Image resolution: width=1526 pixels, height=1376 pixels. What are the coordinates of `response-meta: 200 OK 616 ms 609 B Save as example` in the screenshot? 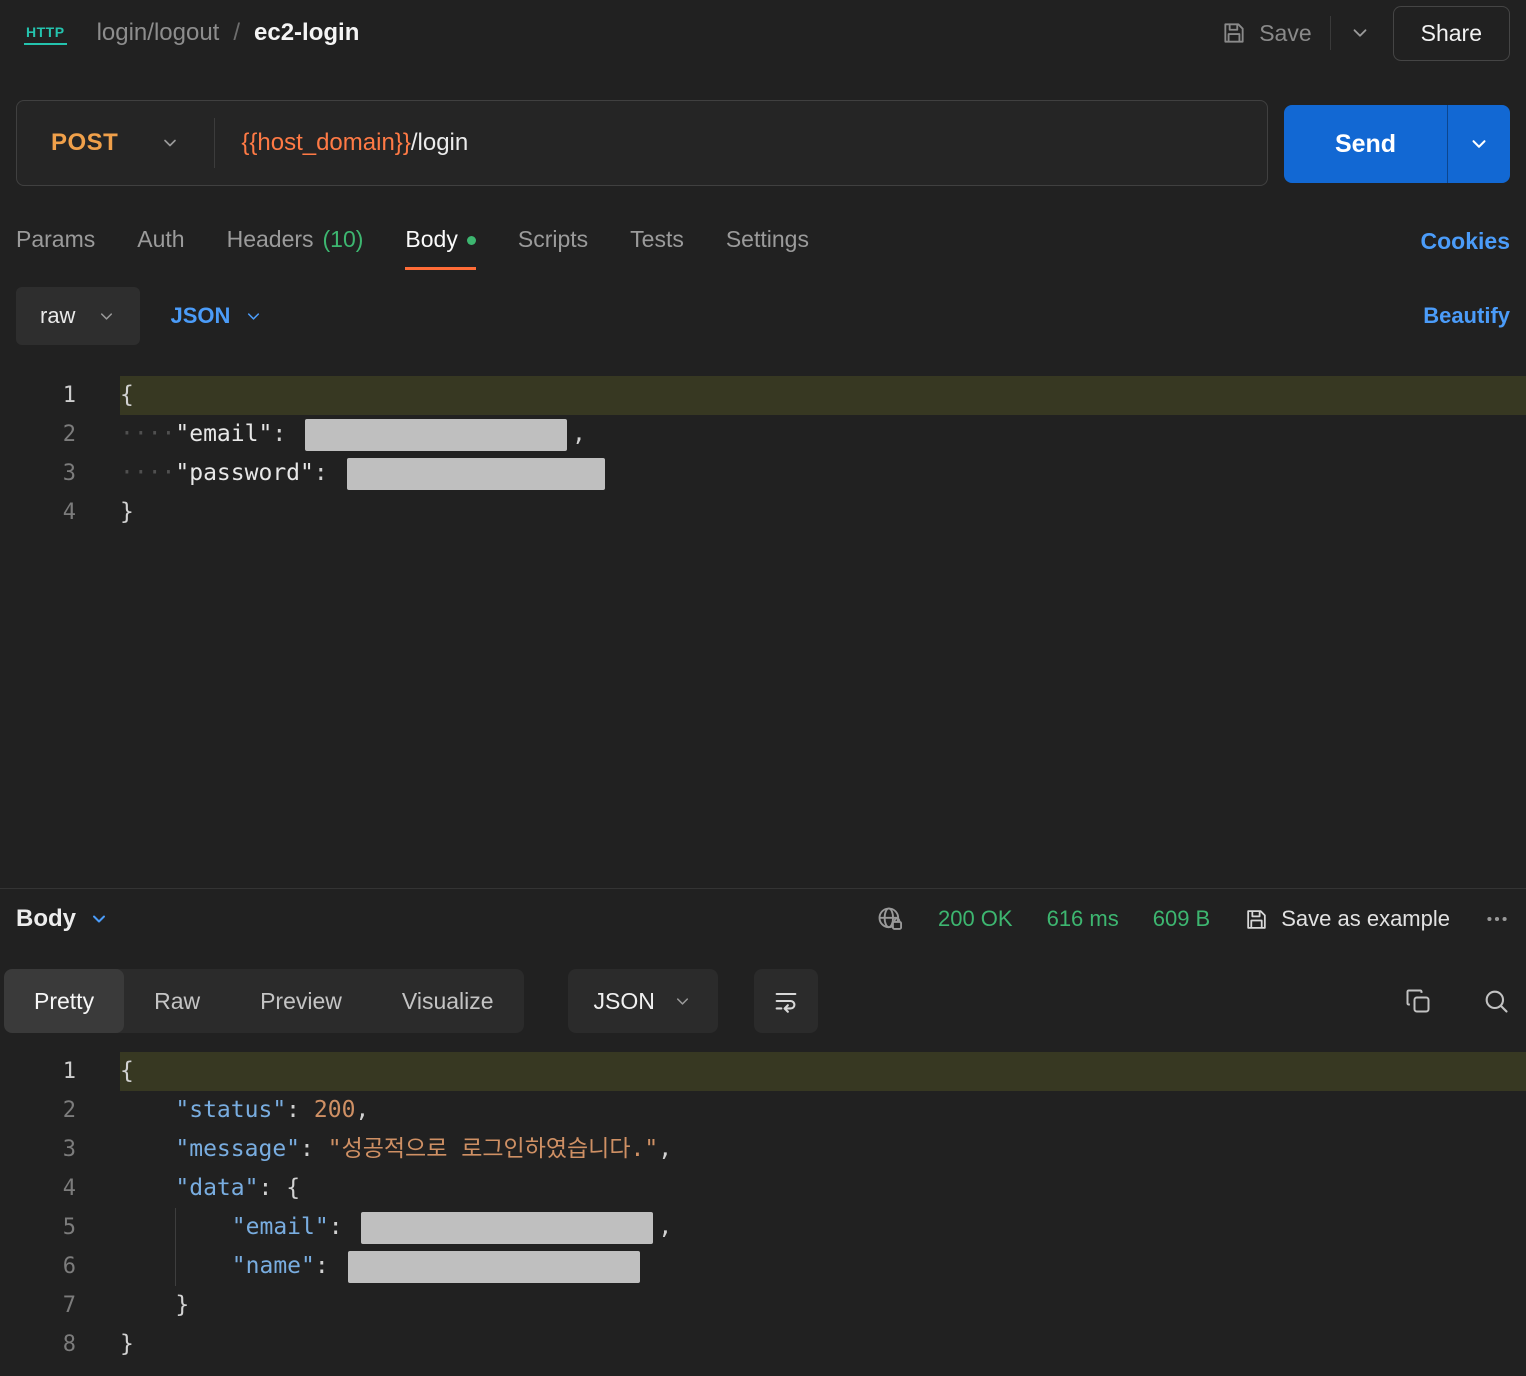 It's located at (1193, 919).